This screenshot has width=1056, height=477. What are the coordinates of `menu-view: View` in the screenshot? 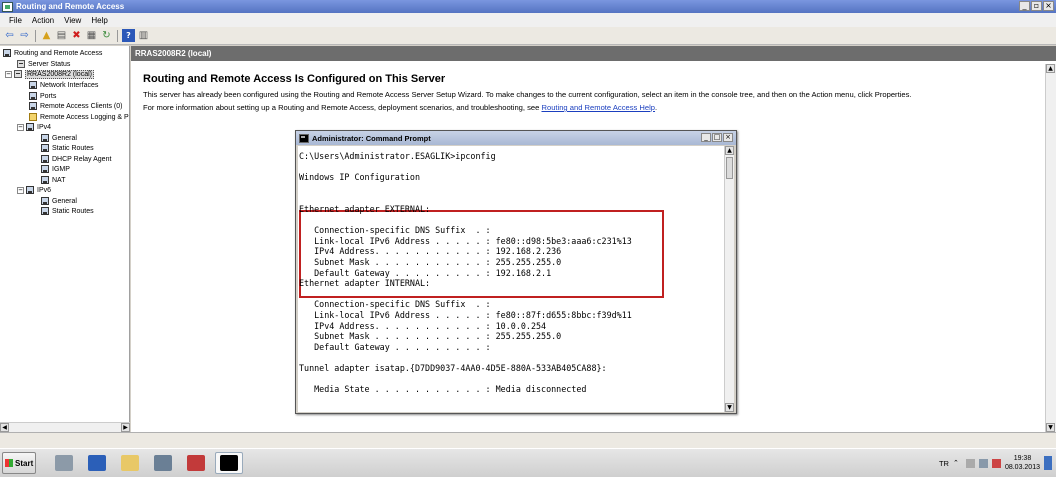 It's located at (72, 20).